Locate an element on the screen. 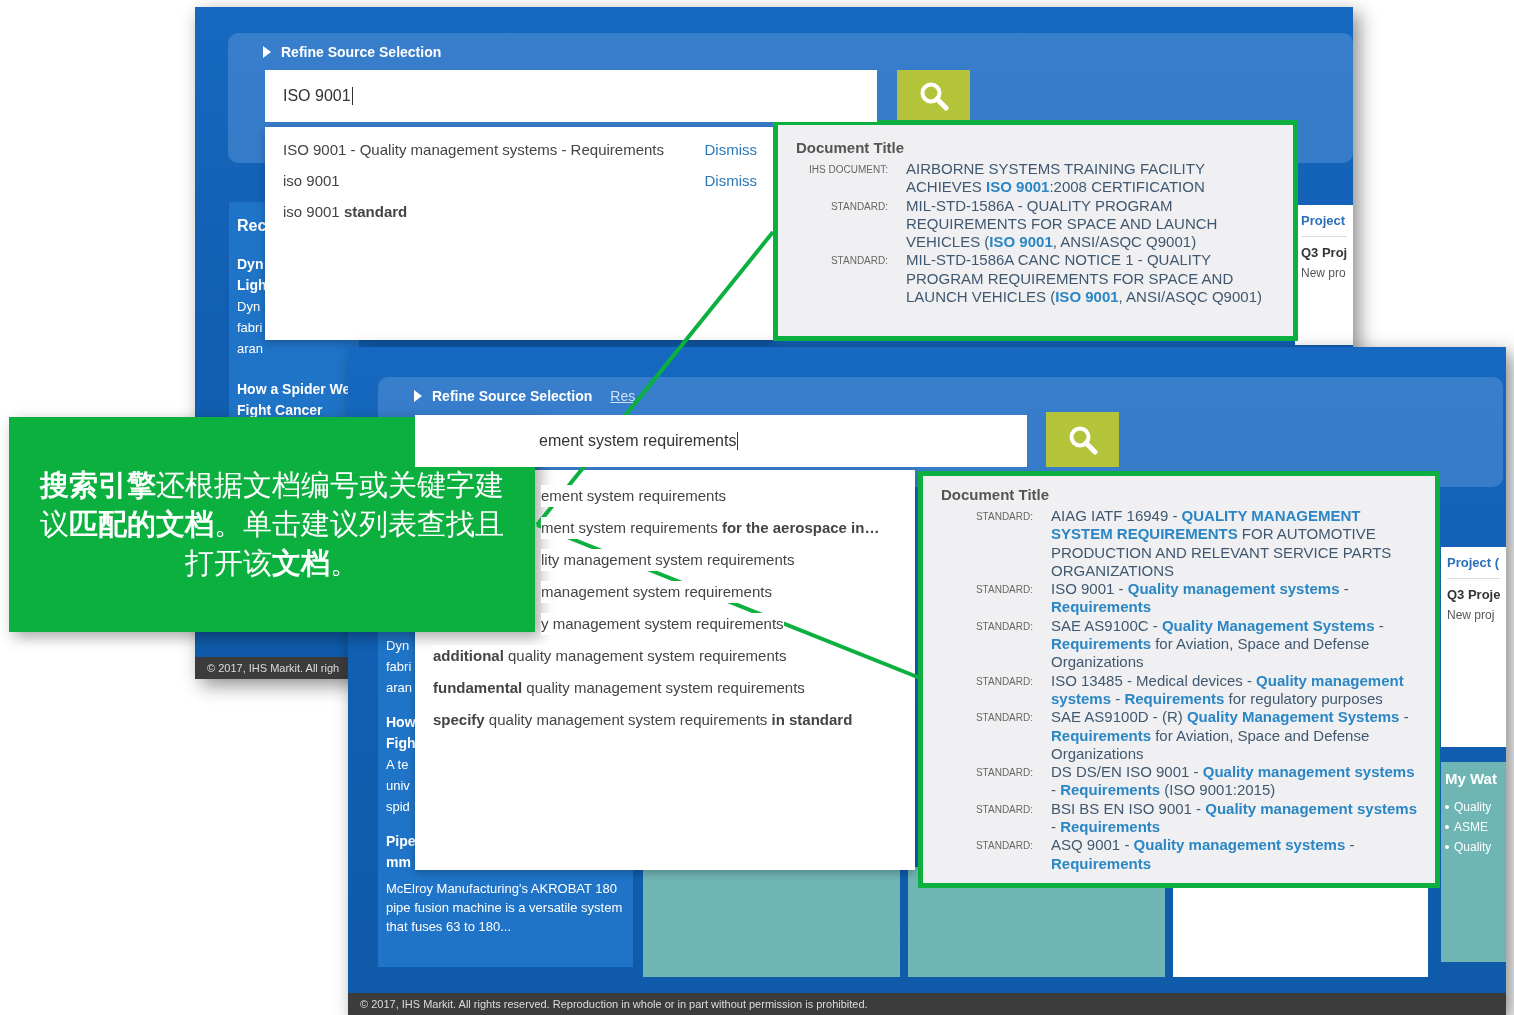 The image size is (1514, 1015). watch-title: My Wat is located at coordinates (1471, 778).